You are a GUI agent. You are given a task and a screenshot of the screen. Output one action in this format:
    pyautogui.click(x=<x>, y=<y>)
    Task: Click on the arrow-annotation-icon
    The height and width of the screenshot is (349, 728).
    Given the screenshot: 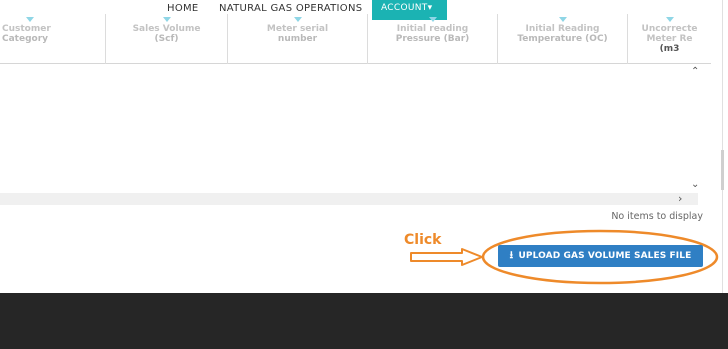 What is the action you would take?
    pyautogui.click(x=446, y=257)
    